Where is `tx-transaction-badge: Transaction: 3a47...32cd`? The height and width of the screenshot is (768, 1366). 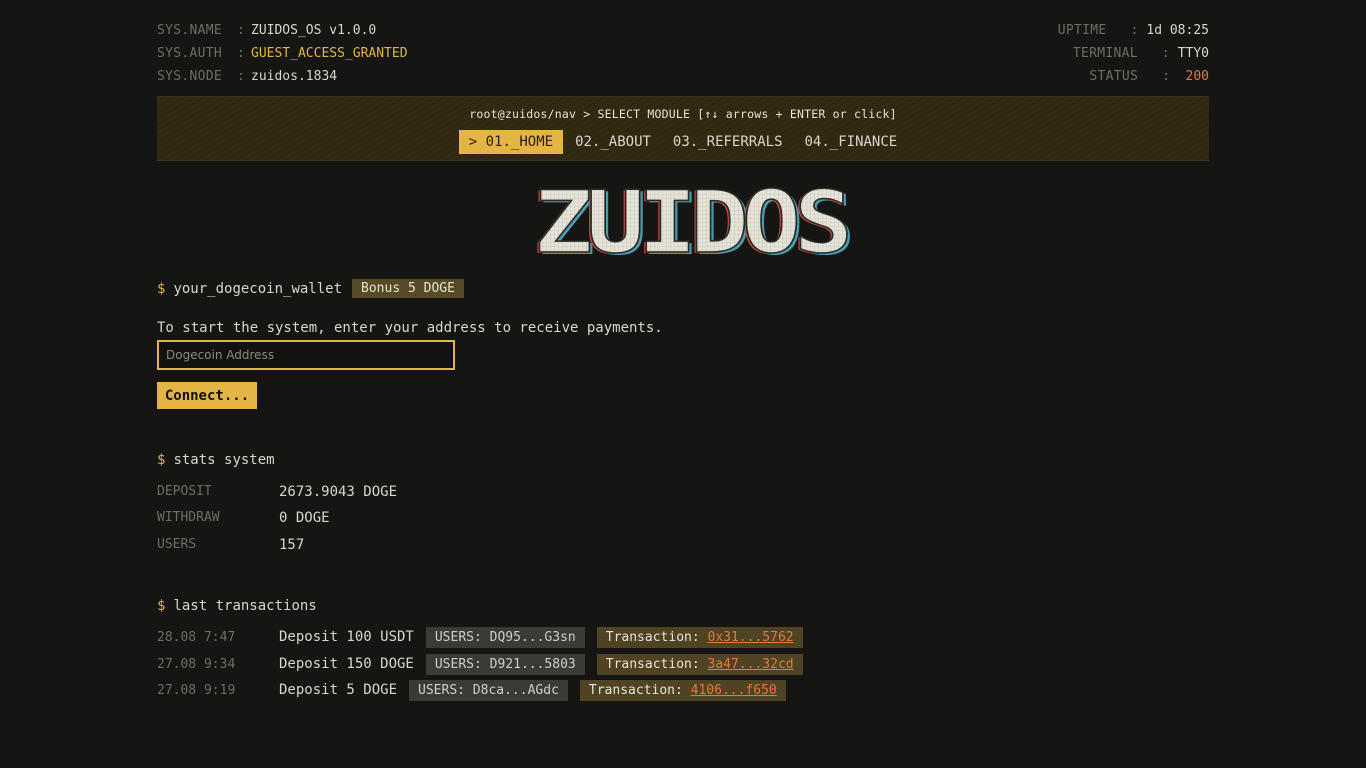 tx-transaction-badge: Transaction: 3a47...32cd is located at coordinates (699, 664).